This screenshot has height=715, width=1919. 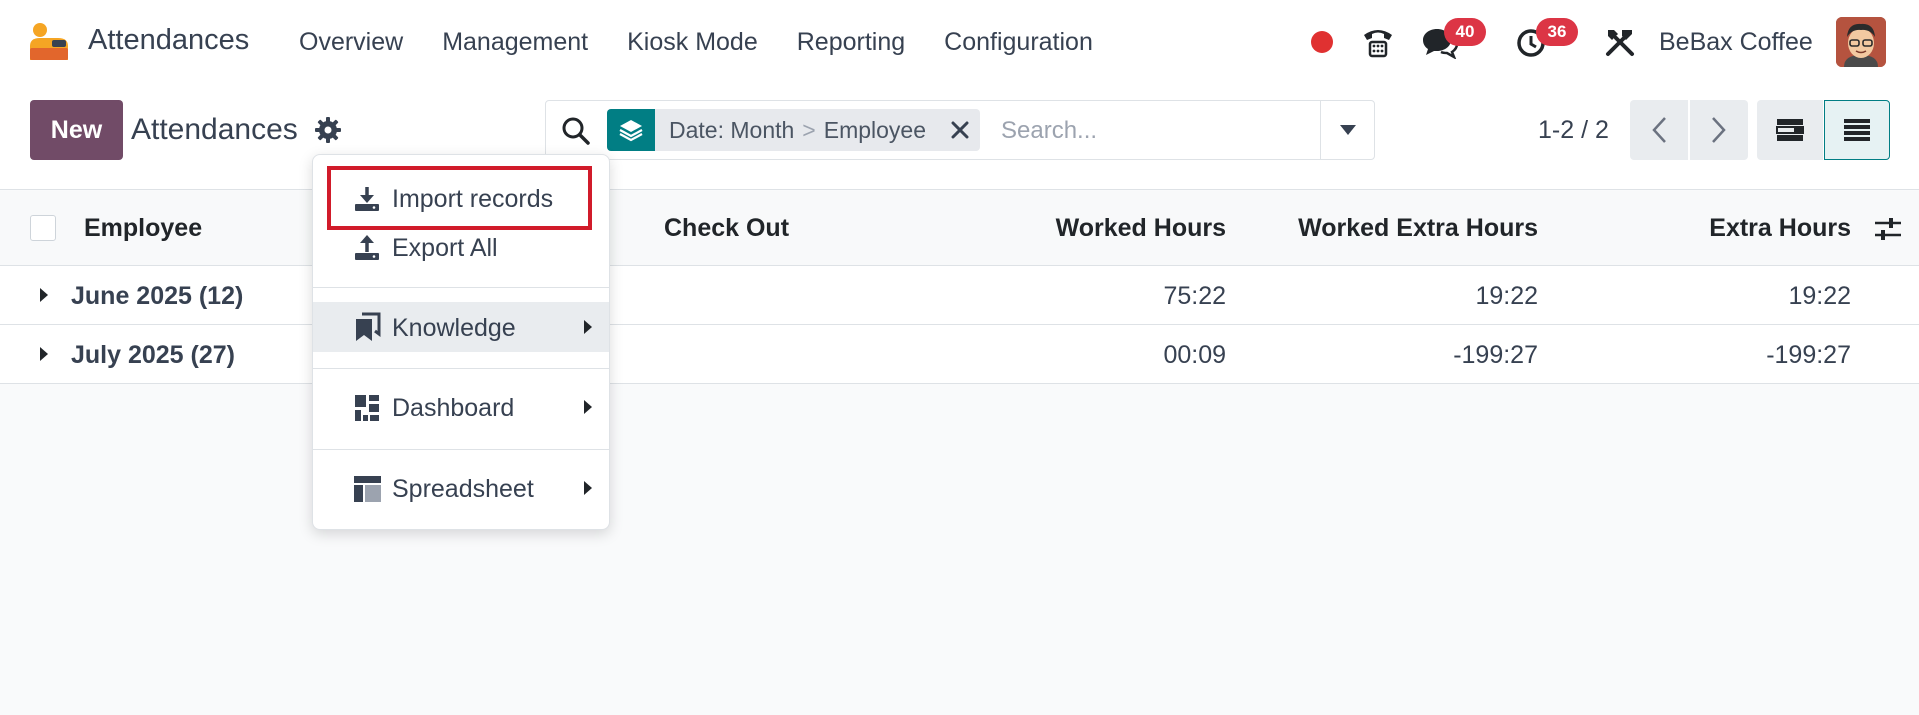 I want to click on dashboard-item: Dashboard, so click(x=461, y=407).